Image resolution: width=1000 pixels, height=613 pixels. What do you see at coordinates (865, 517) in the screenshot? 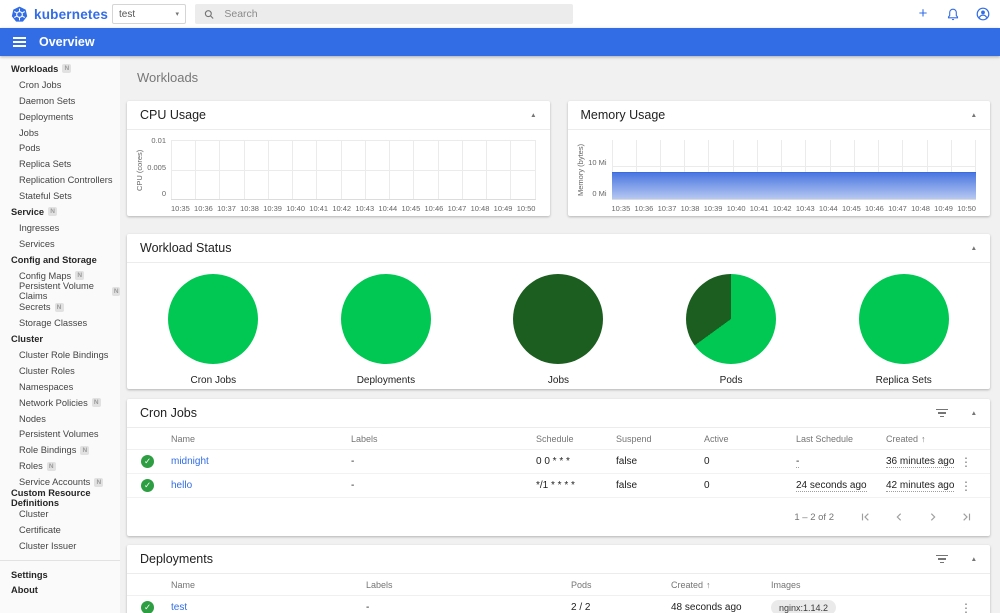
I see `first-page-icon` at bounding box center [865, 517].